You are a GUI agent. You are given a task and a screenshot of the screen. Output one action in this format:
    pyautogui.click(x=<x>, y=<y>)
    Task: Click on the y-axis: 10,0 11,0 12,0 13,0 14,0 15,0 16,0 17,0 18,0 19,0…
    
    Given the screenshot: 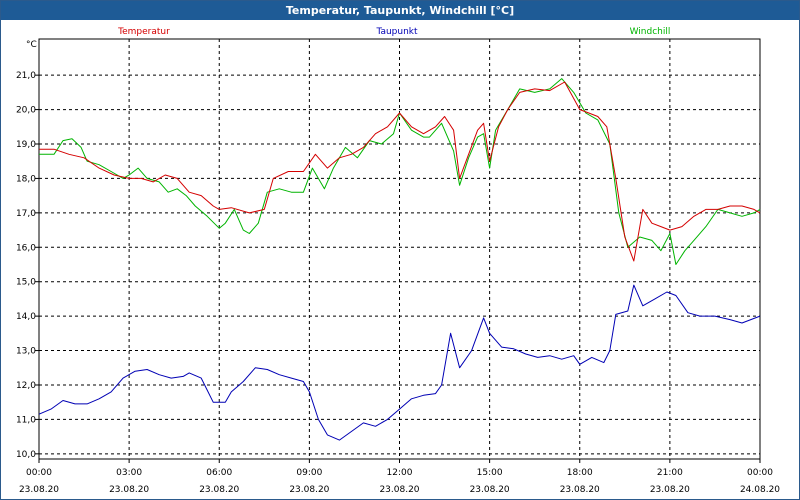 What is the action you would take?
    pyautogui.click(x=27, y=265)
    